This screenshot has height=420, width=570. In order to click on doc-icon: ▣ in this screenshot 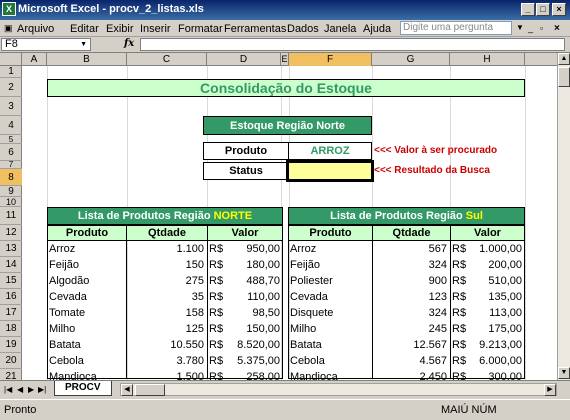, I will do `click(8, 28)`.